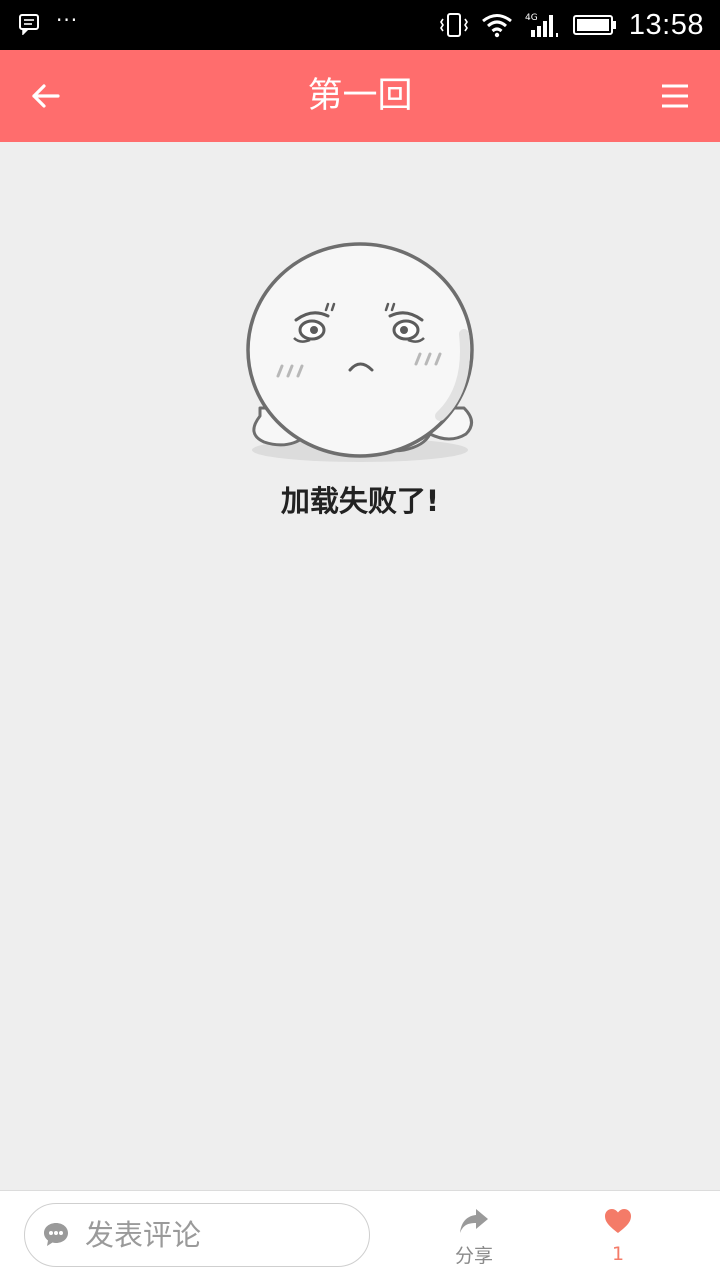 The height and width of the screenshot is (1281, 720). I want to click on menu-button, so click(674, 96).